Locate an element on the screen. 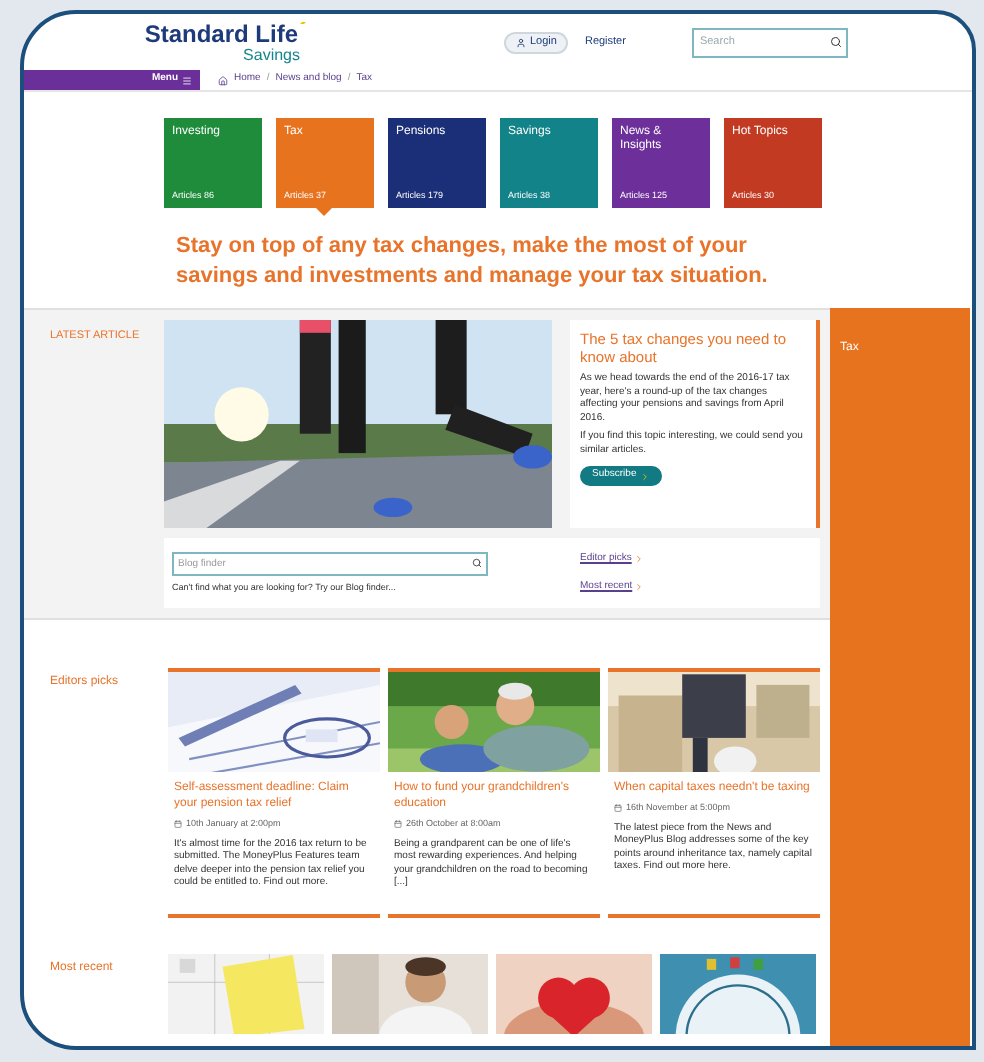 This screenshot has height=1062, width=984. logo-text: Standard Life is located at coordinates (221, 33).